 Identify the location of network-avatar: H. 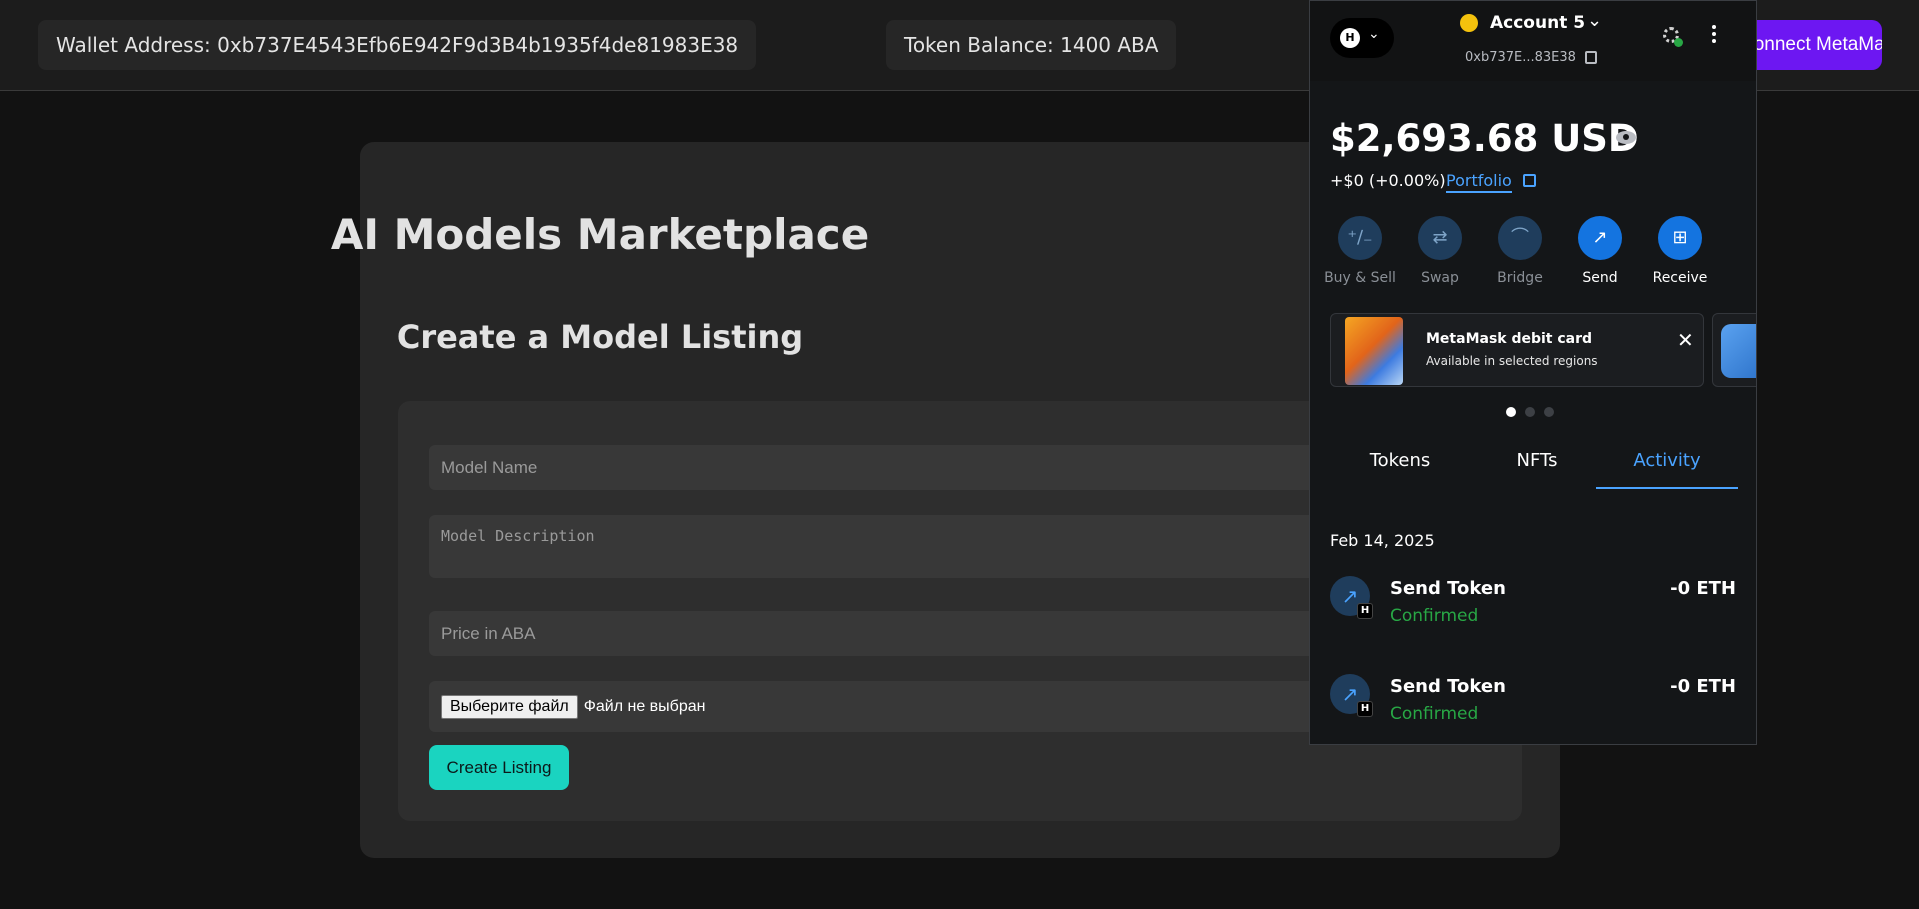
(1350, 38).